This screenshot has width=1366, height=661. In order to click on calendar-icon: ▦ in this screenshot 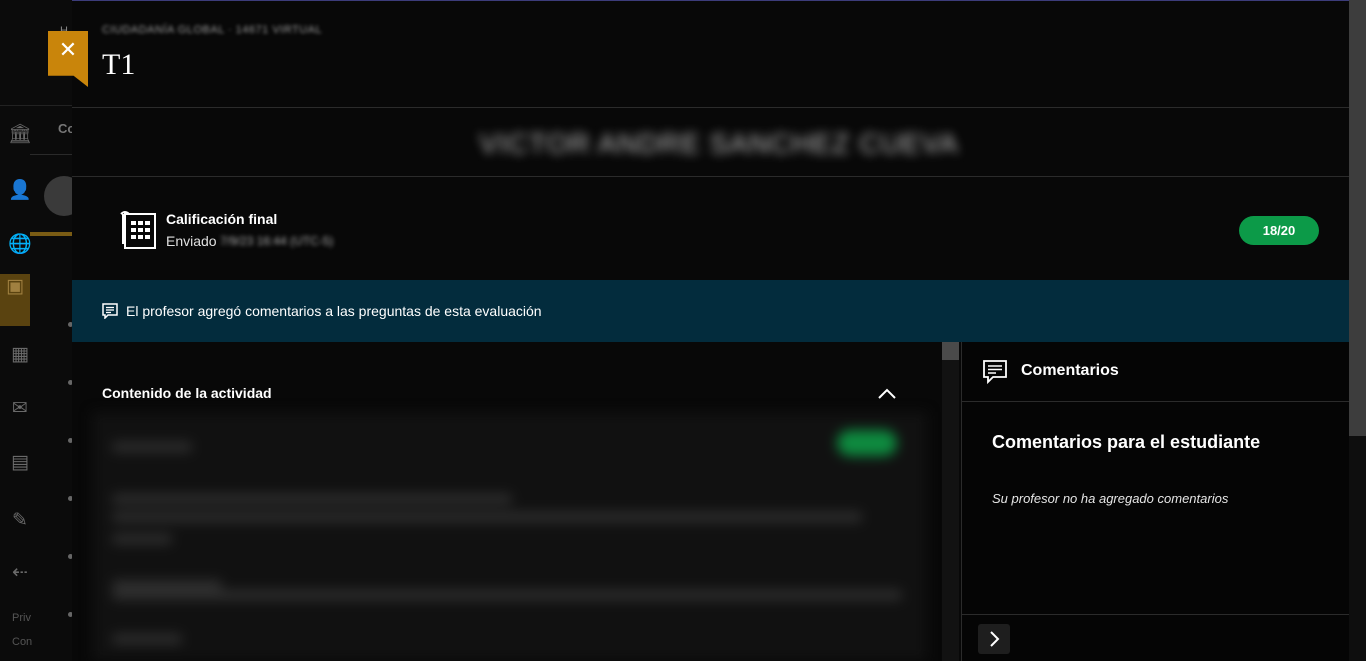, I will do `click(20, 354)`.